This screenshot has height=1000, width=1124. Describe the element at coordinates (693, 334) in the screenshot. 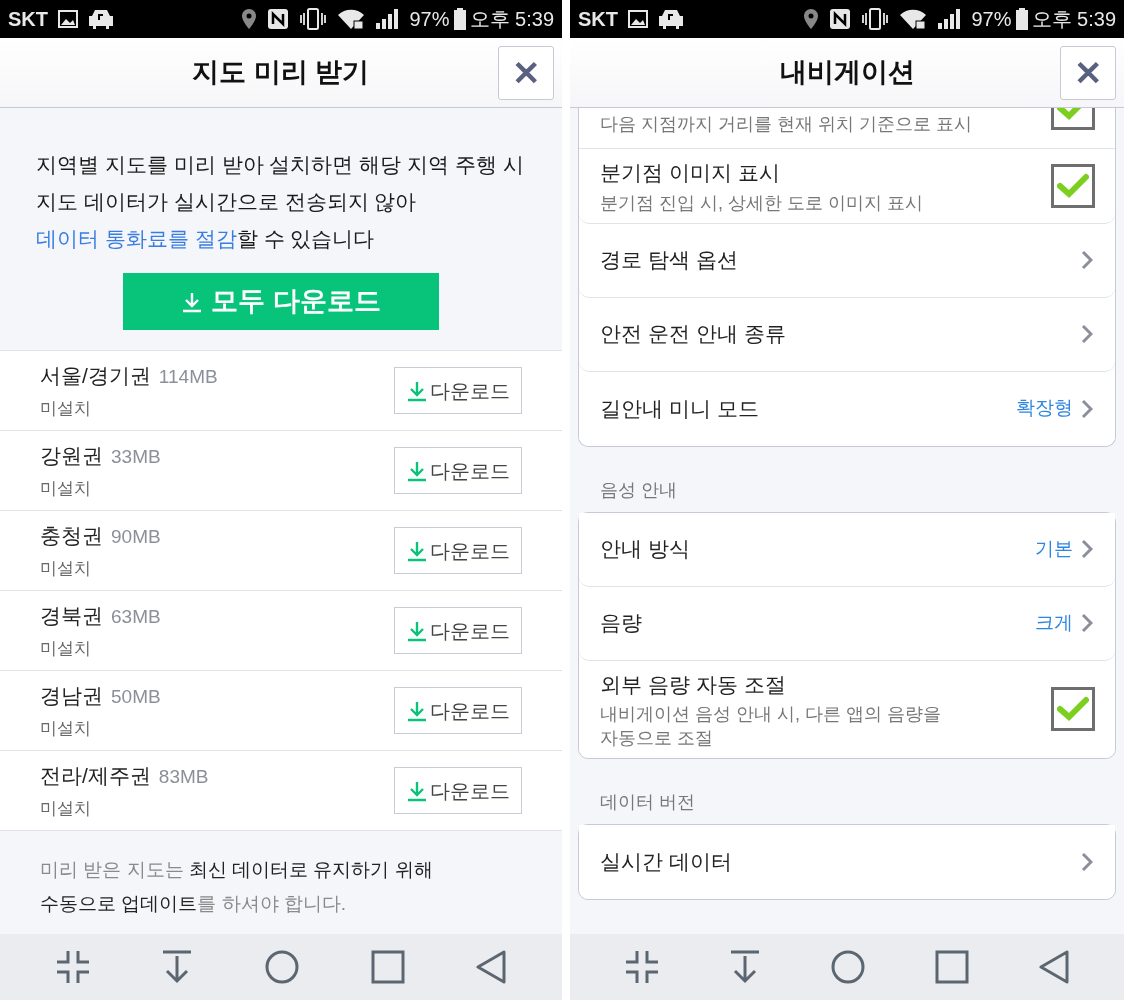

I see `setting-title: 안전 운전 안내 종류` at that location.